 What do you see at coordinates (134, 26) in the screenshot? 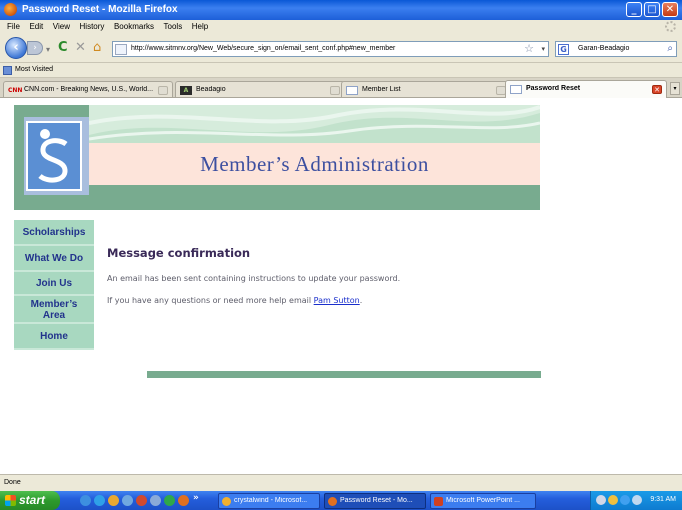
I see `menu-bookmarks: Bookmarks` at bounding box center [134, 26].